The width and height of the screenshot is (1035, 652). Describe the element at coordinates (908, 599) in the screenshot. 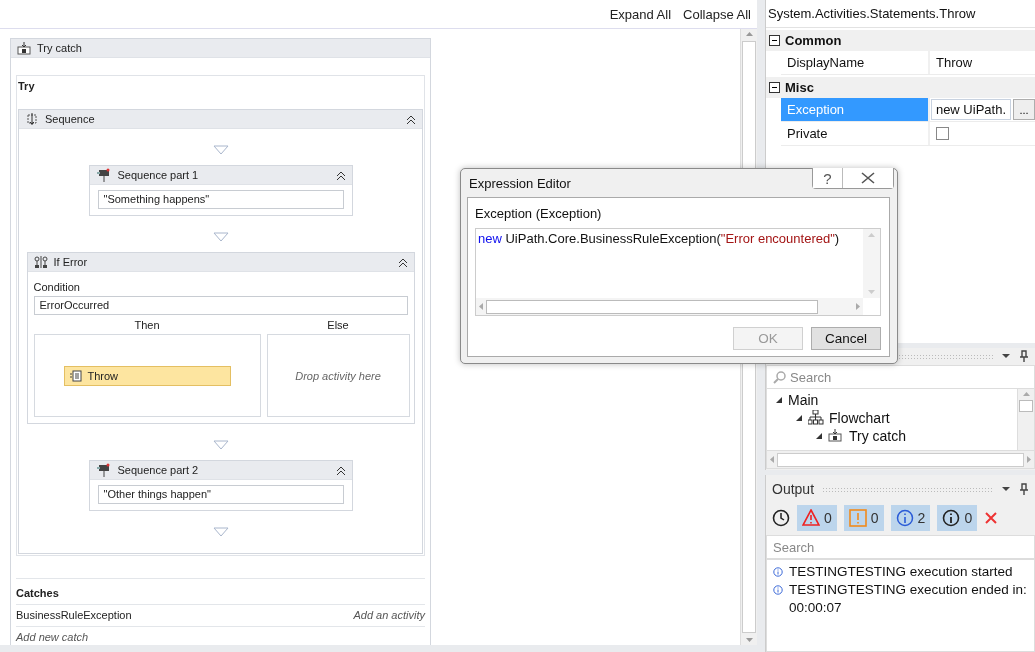

I see `log-message: TESTINGTESTING execution ended in: 00:00:07` at that location.